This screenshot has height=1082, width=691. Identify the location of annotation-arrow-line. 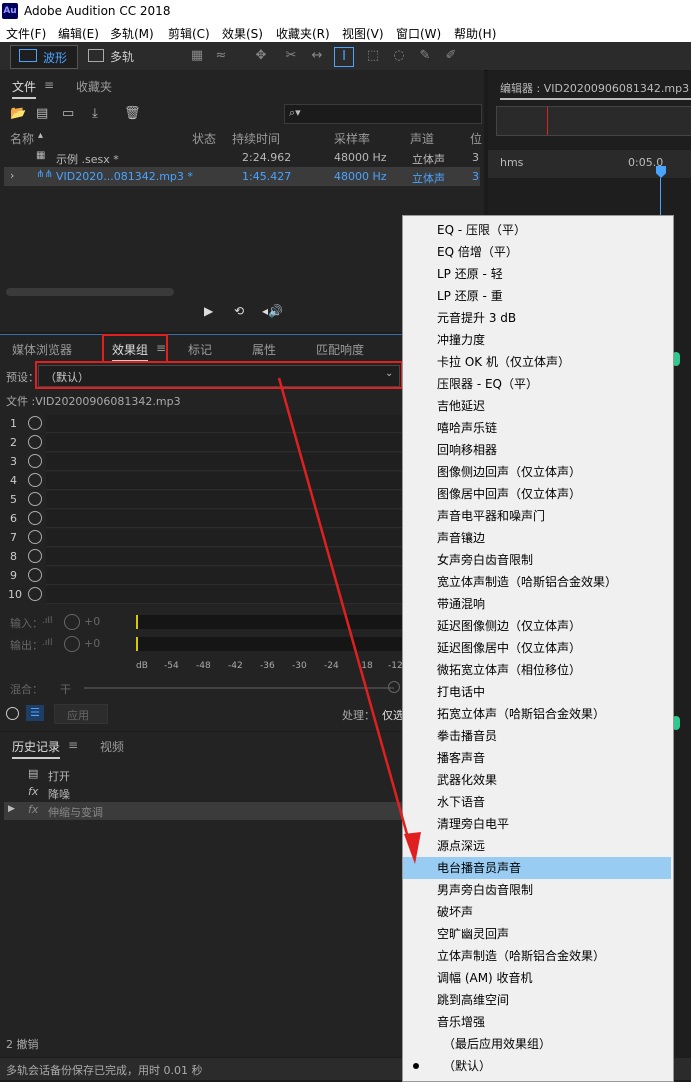
(345, 615).